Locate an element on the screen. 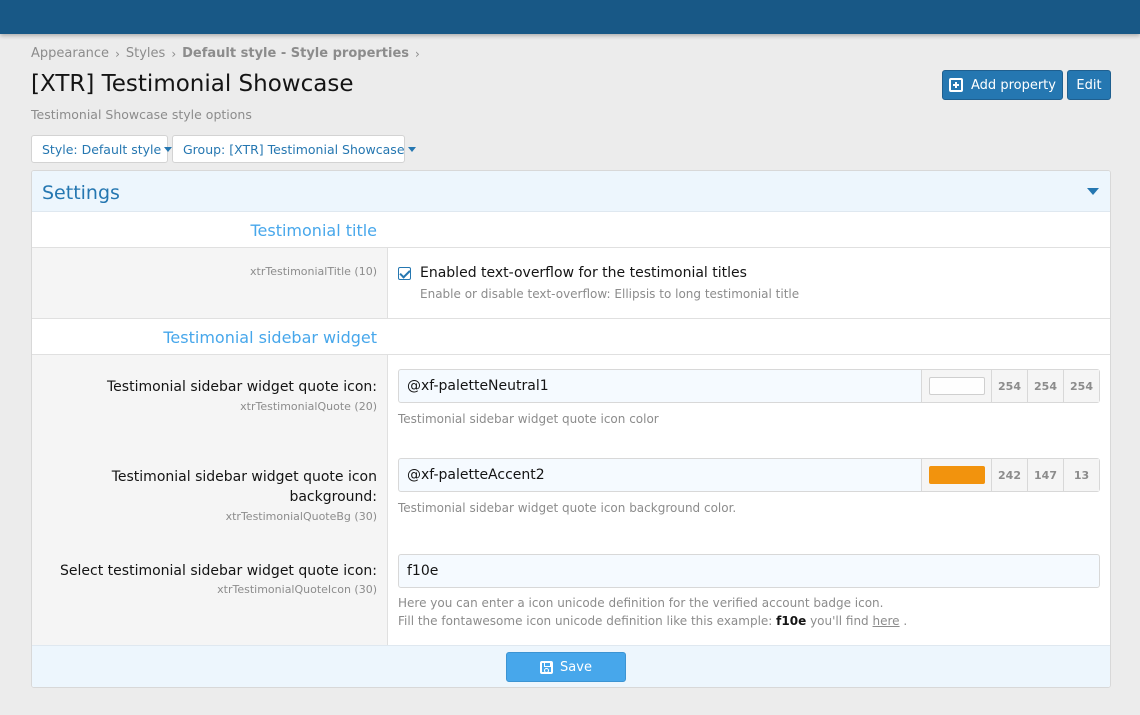 This screenshot has width=1140, height=715. save-label: Save is located at coordinates (576, 667).